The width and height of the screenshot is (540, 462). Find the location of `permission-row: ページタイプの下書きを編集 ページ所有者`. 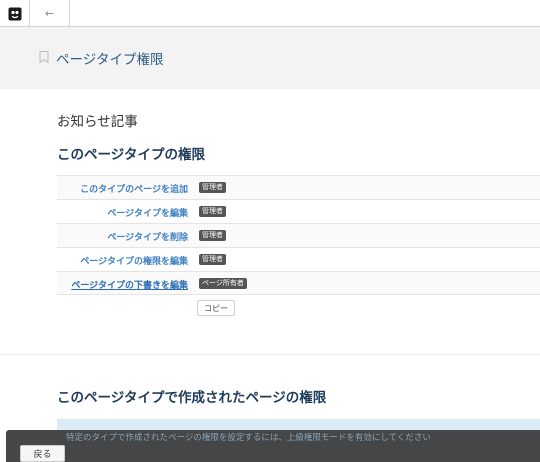

permission-row: ページタイプの下書きを編集 ページ所有者 is located at coordinates (298, 283).